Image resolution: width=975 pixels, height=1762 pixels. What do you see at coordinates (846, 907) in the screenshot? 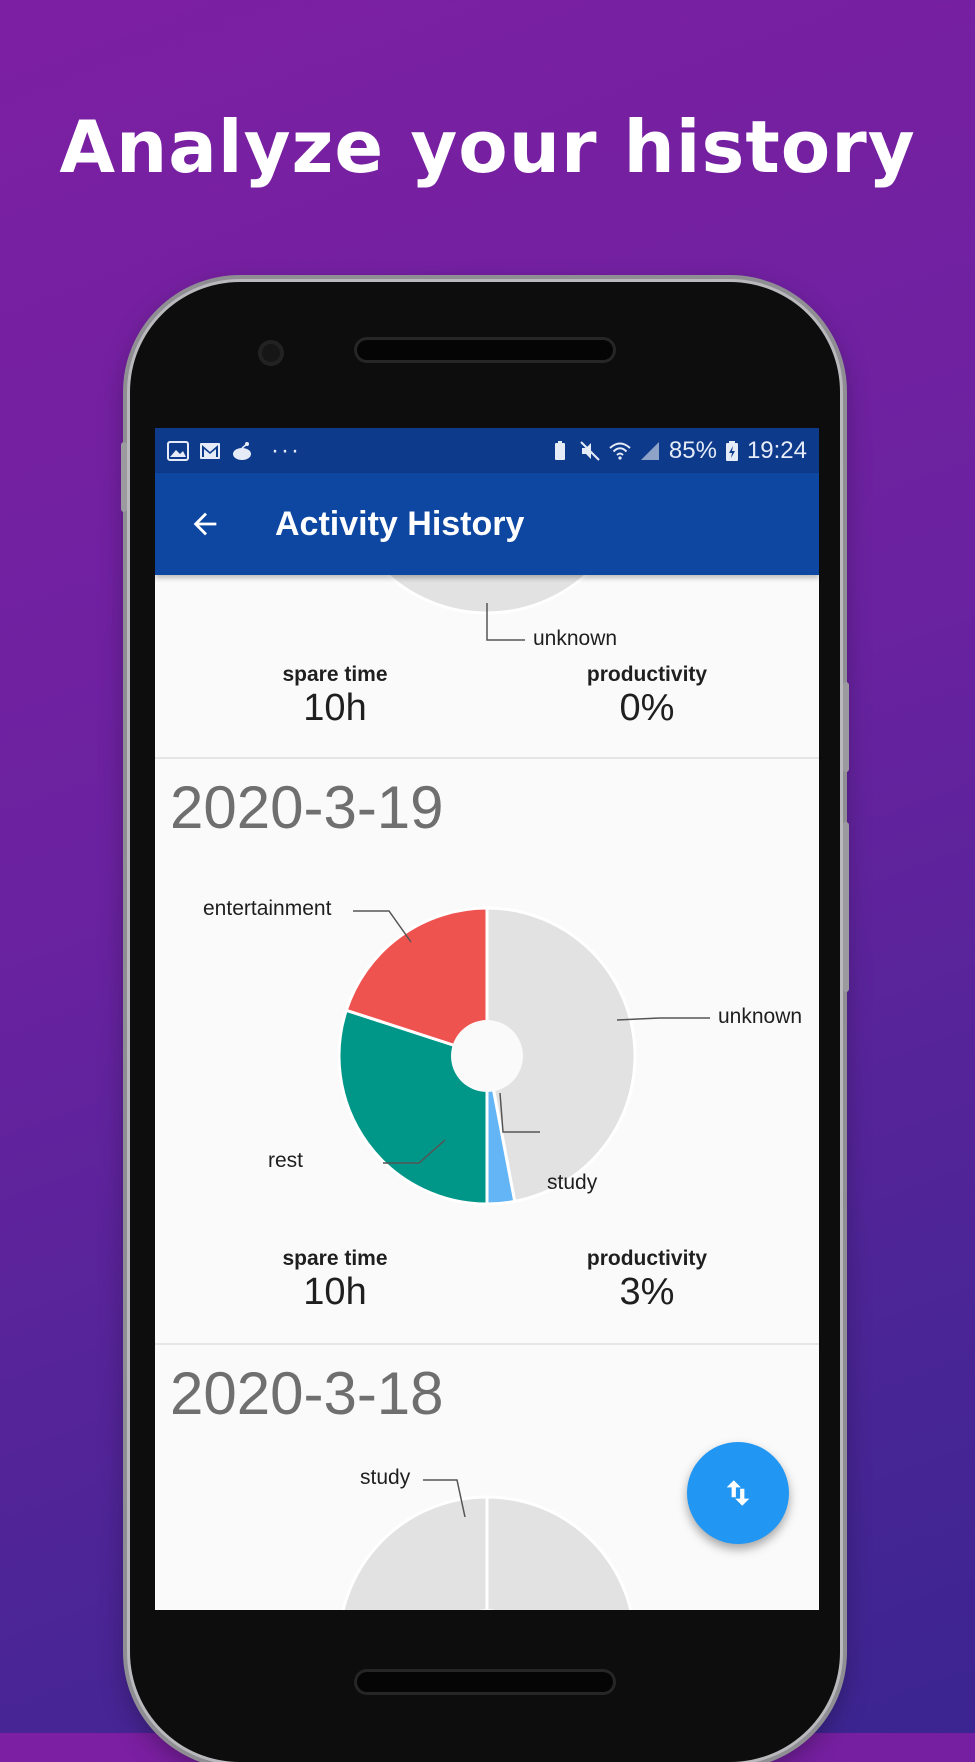
I see `volume-rocker` at bounding box center [846, 907].